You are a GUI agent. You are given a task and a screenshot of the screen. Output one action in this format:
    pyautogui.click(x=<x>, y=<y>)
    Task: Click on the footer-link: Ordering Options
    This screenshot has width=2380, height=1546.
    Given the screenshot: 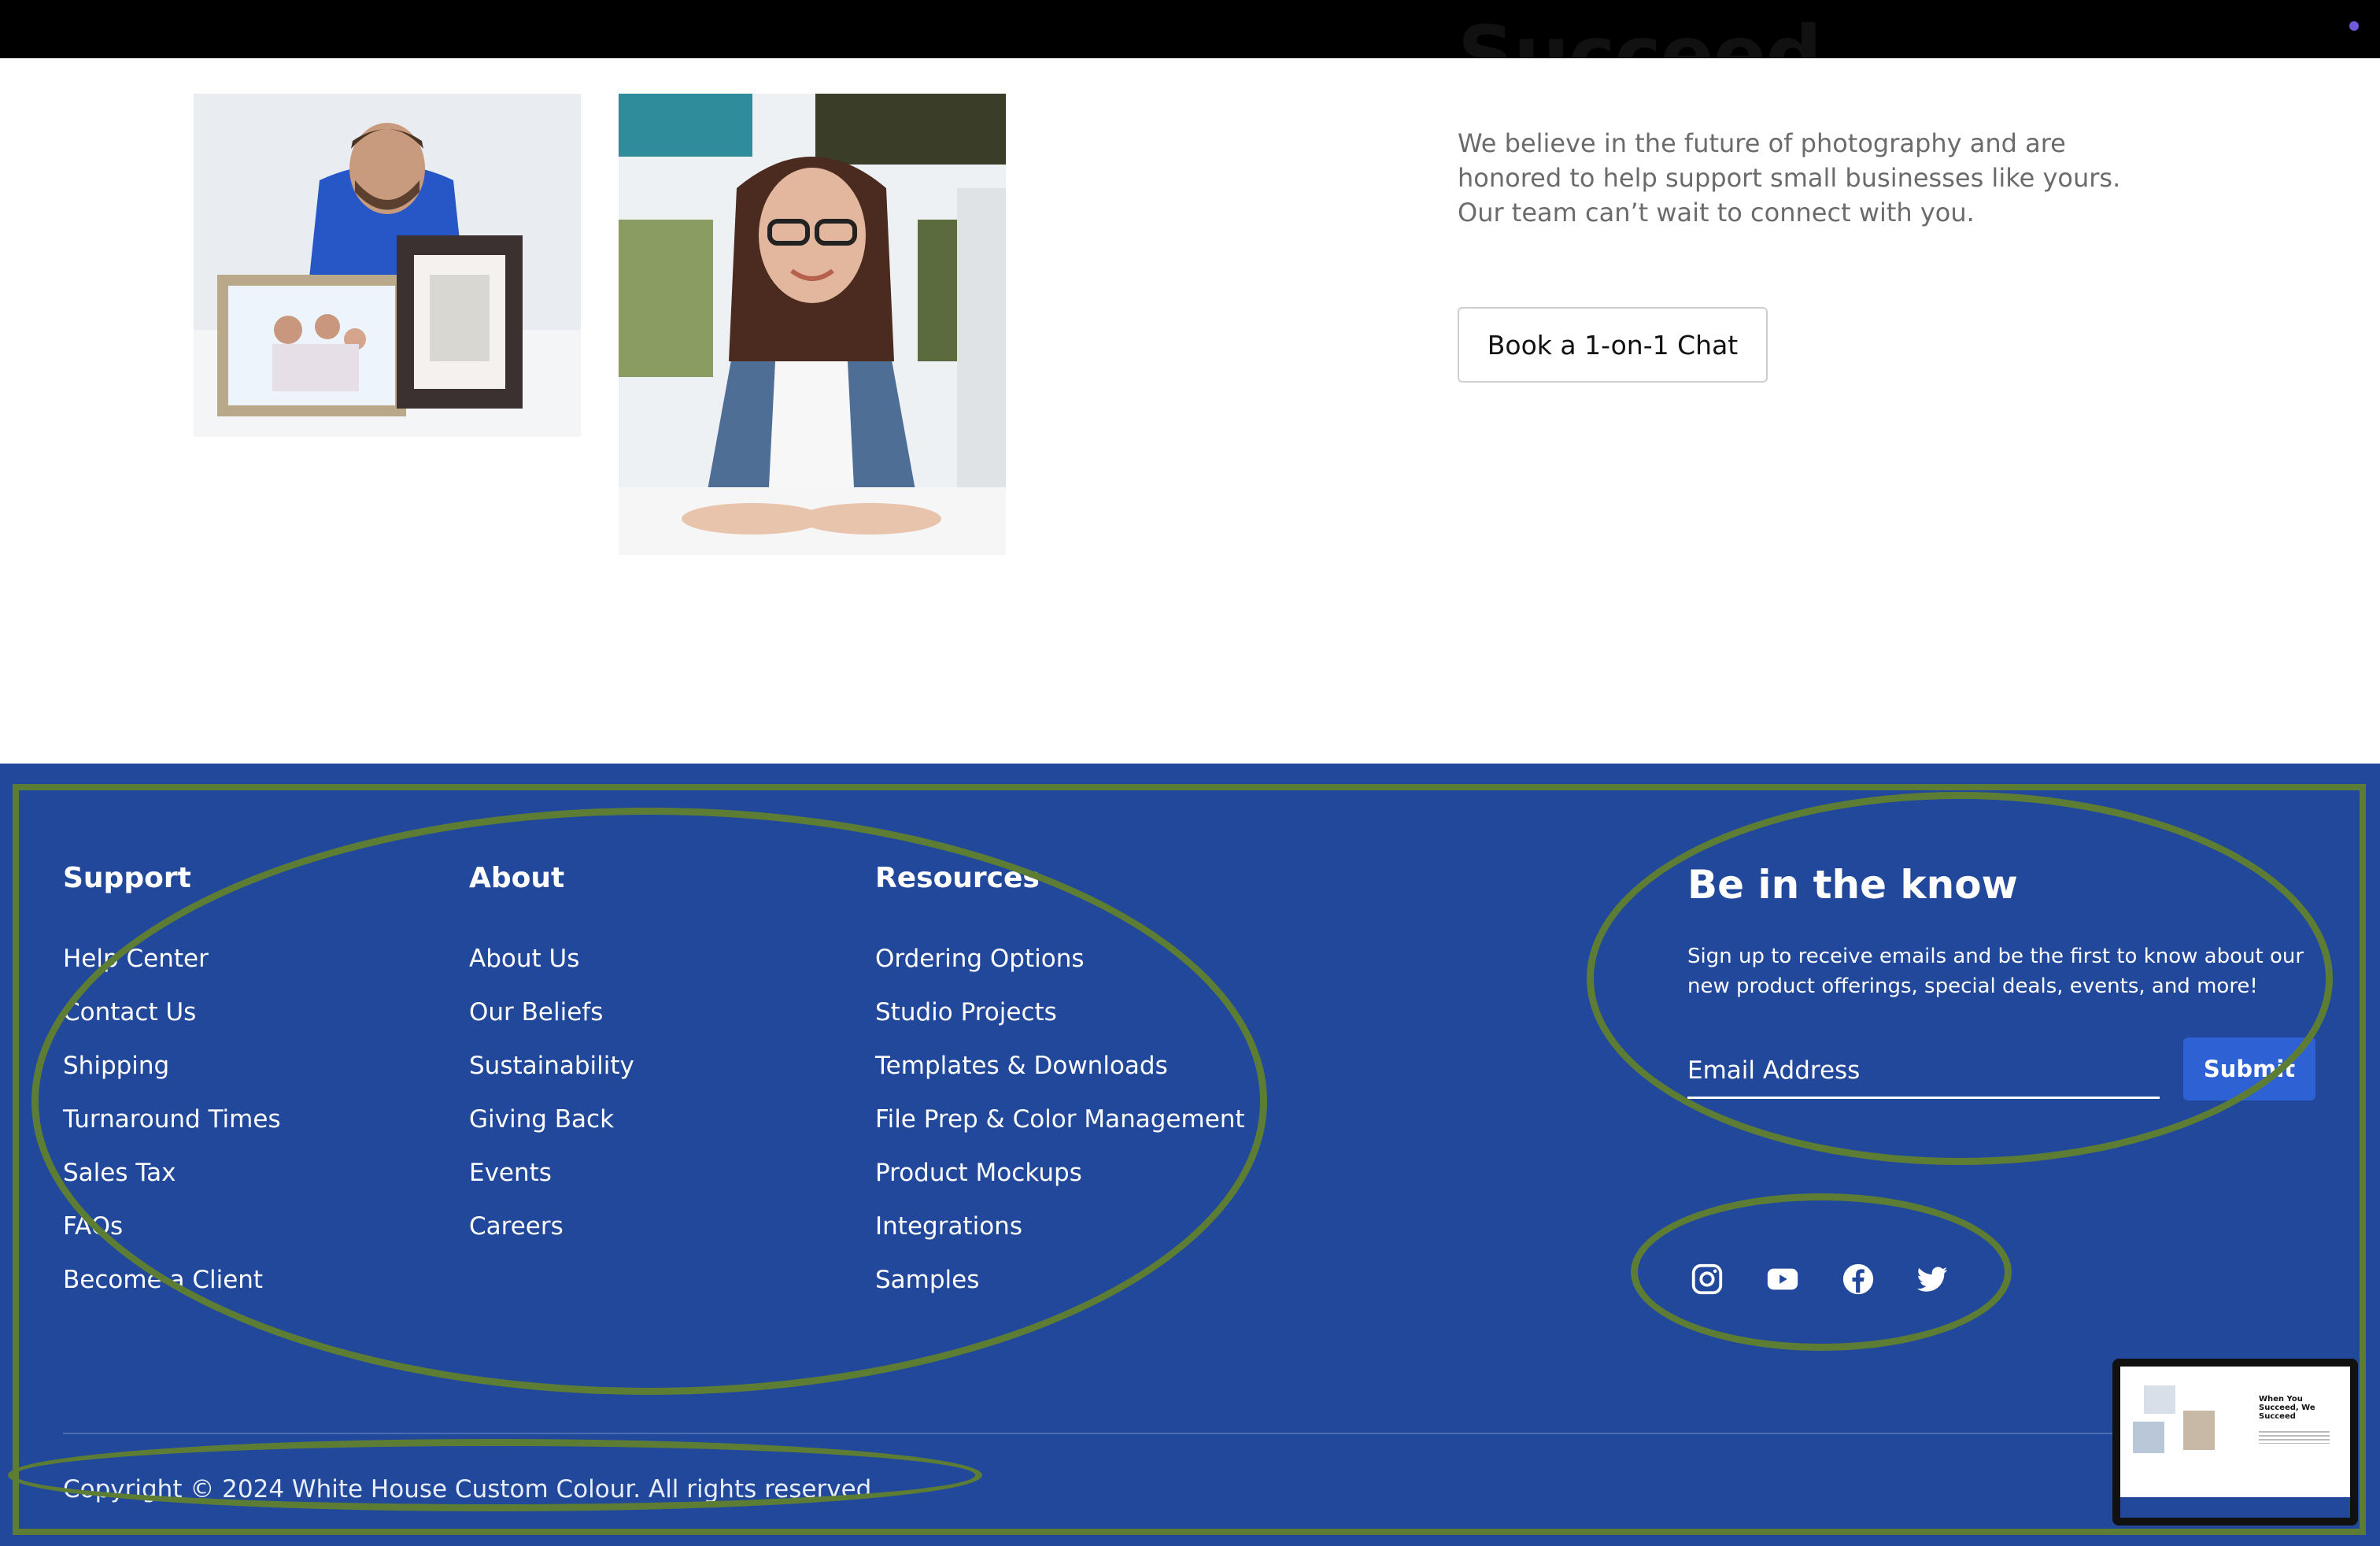 What is the action you would take?
    pyautogui.click(x=1060, y=959)
    